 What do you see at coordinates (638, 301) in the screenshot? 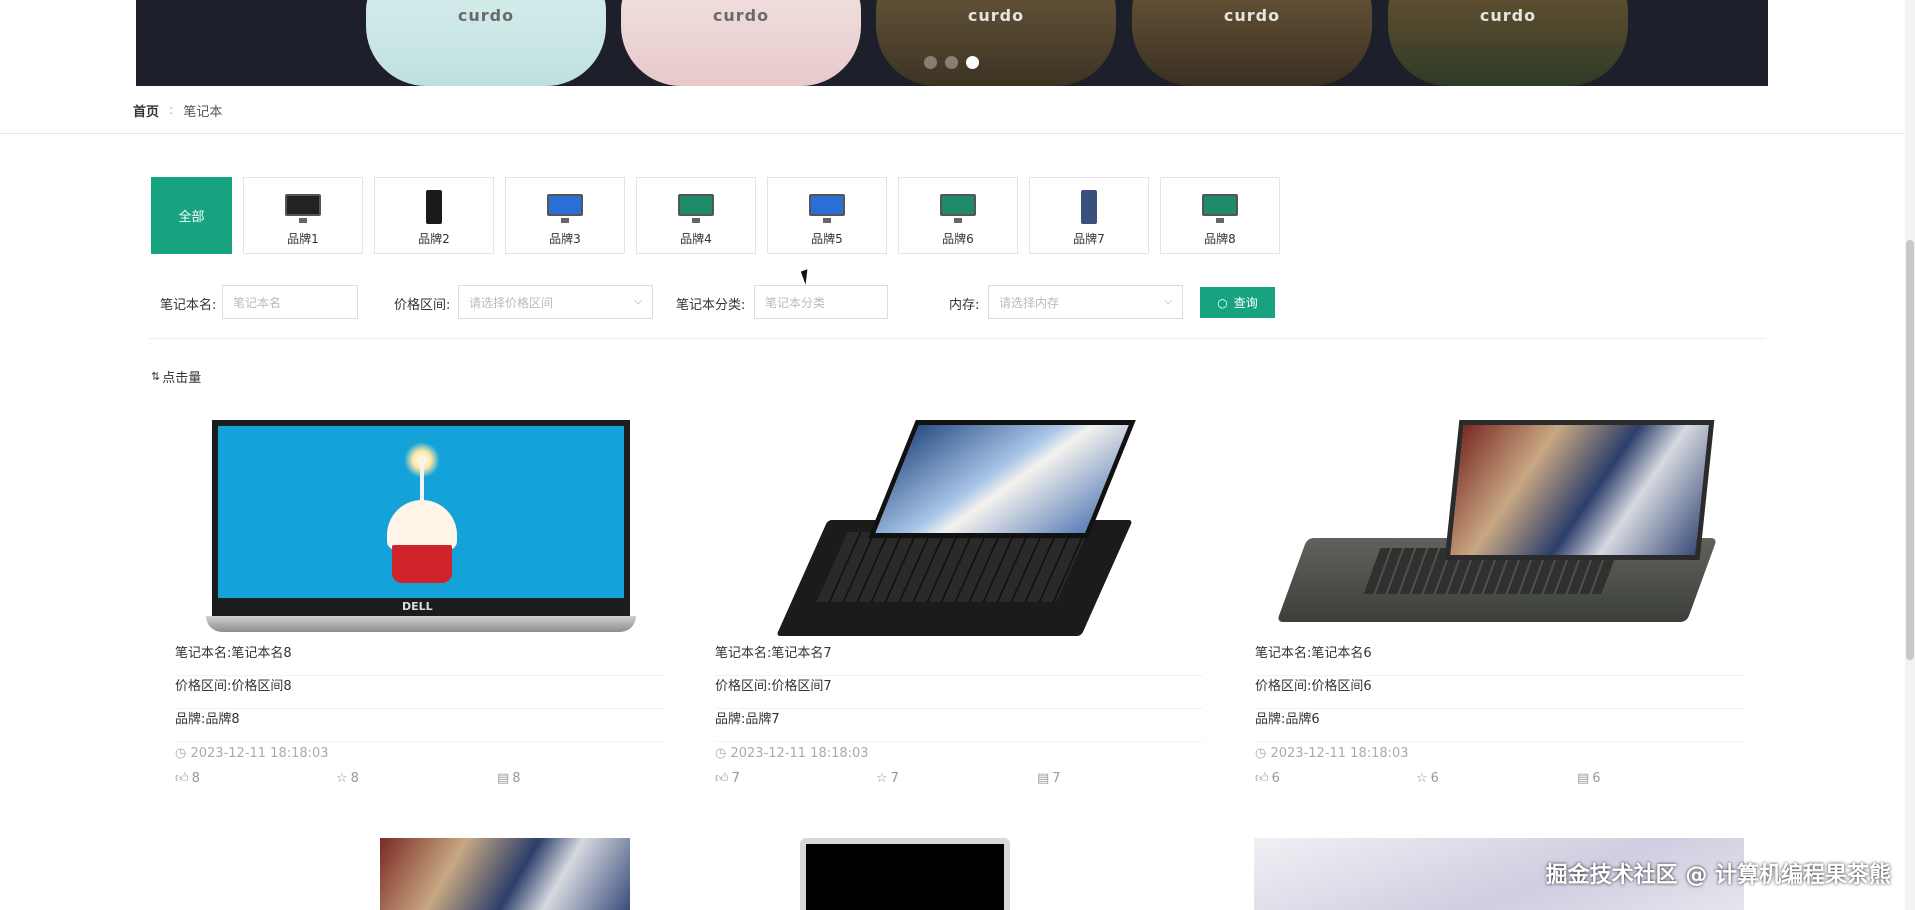
I see `chevron-down-icon: ⌵` at bounding box center [638, 301].